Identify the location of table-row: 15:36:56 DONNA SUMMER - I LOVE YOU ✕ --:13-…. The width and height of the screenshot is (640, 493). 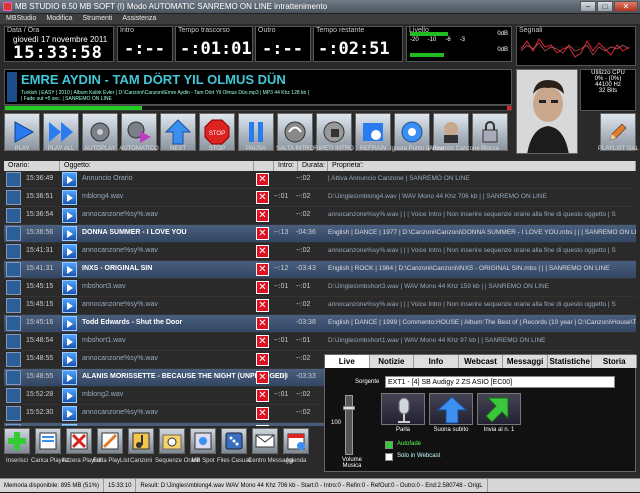
(320, 234).